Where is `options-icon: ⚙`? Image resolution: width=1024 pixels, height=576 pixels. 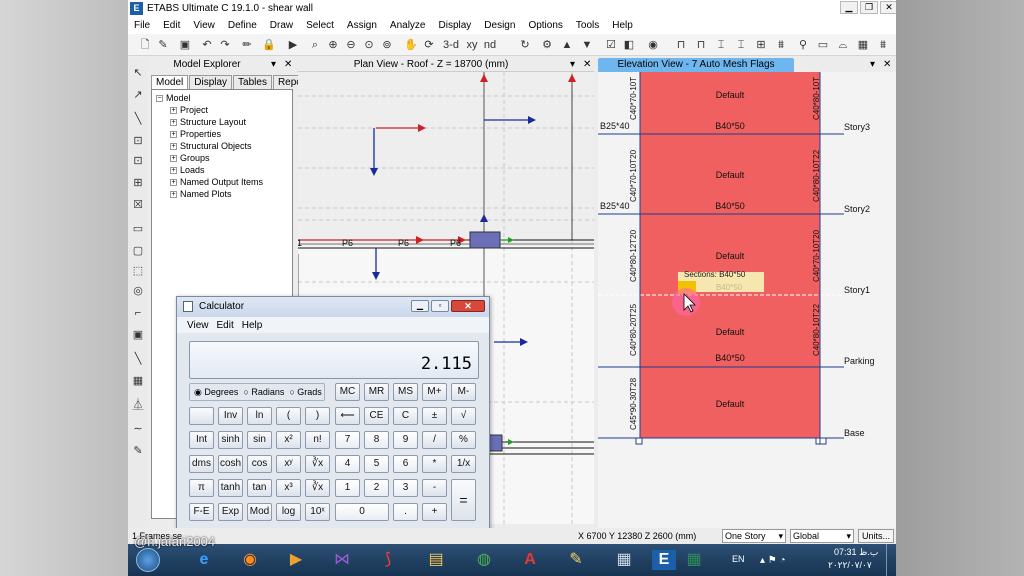 options-icon: ⚙ is located at coordinates (547, 45).